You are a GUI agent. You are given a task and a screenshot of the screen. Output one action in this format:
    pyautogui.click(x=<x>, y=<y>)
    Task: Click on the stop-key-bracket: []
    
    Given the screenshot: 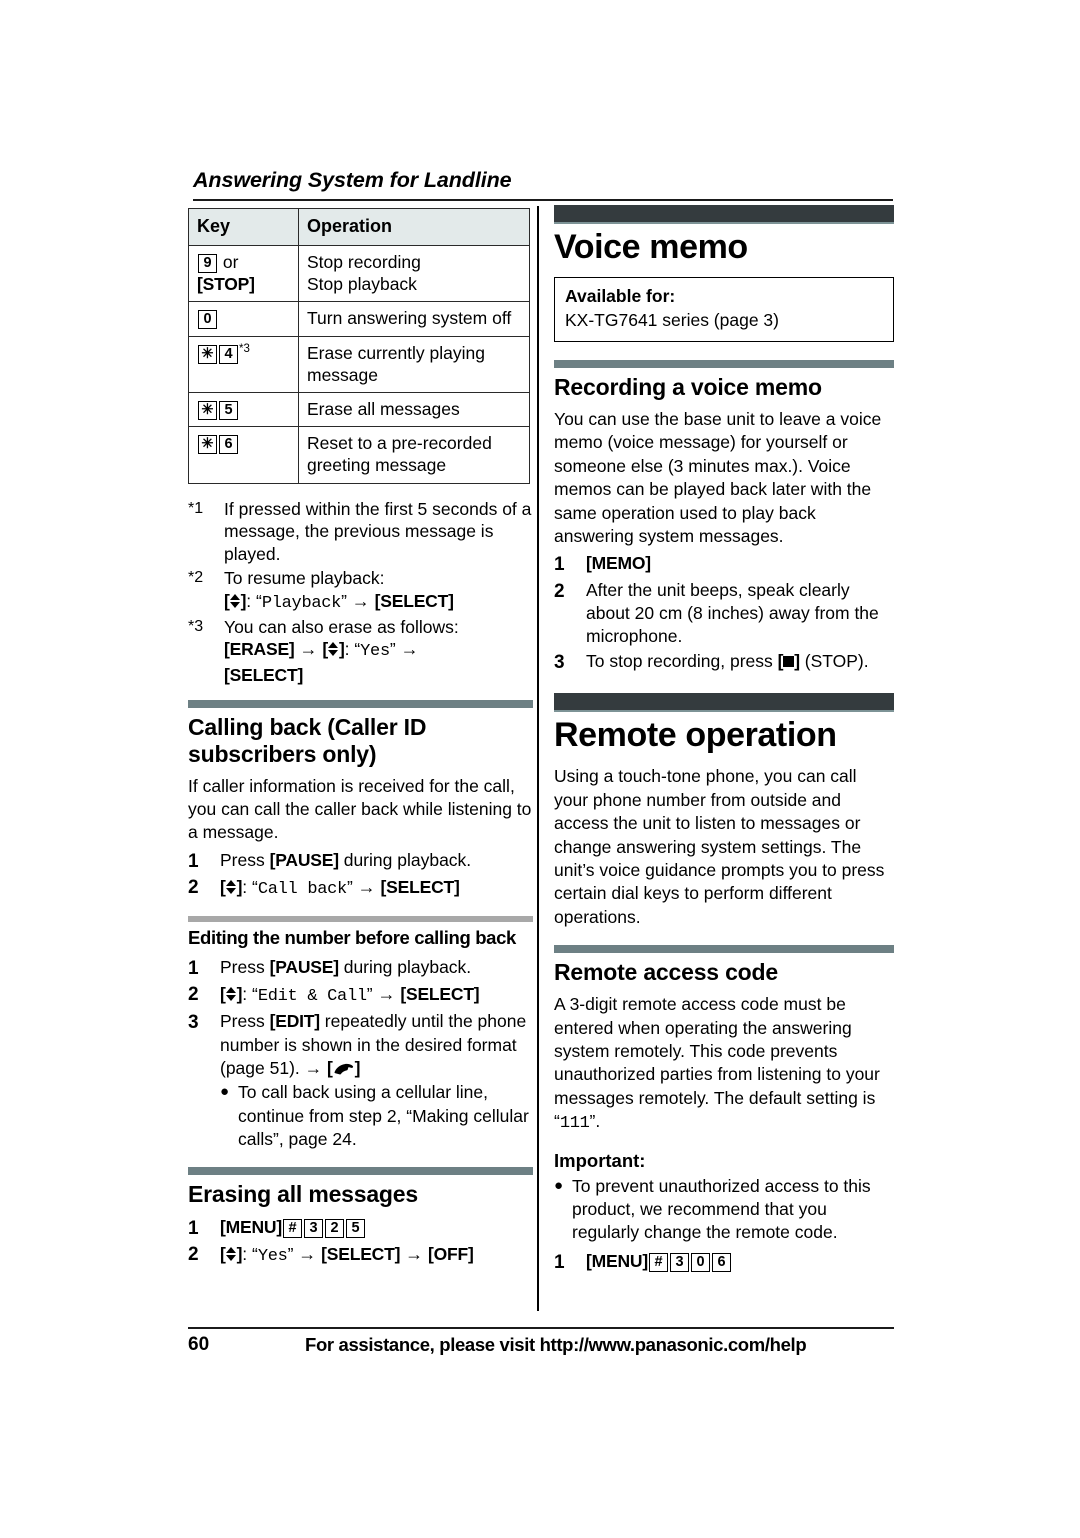 What is the action you would take?
    pyautogui.click(x=788, y=660)
    